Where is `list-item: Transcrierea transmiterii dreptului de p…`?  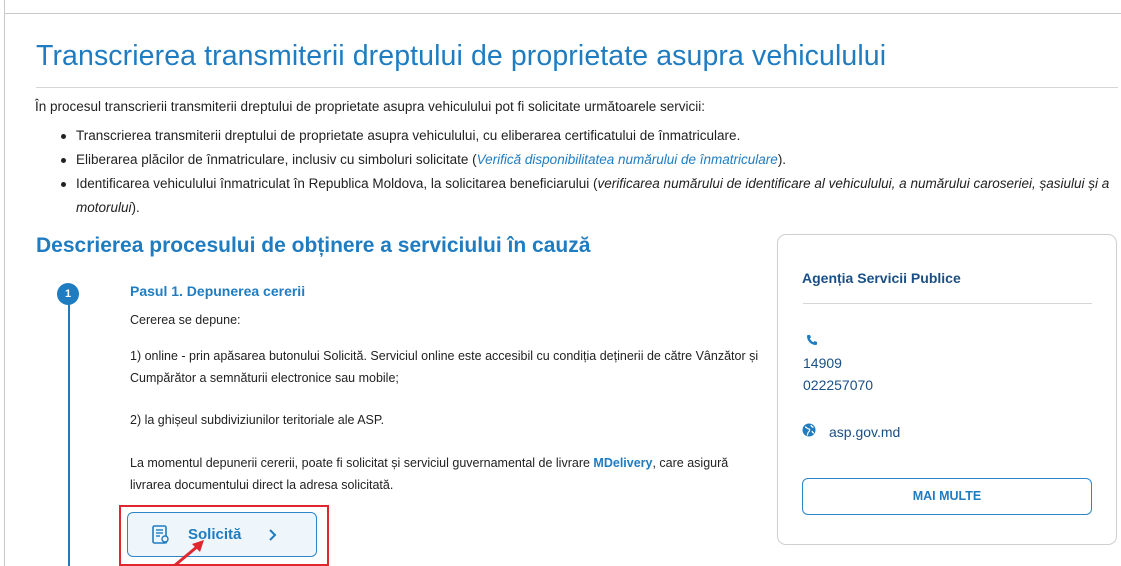
list-item: Transcrierea transmiterii dreptului de p… is located at coordinates (587, 136).